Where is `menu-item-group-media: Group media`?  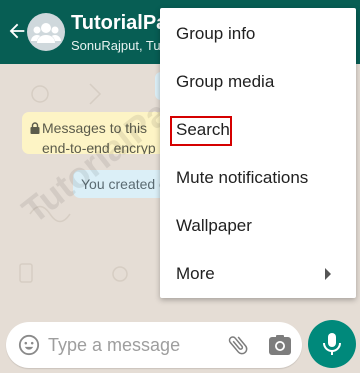 menu-item-group-media: Group media is located at coordinates (258, 82).